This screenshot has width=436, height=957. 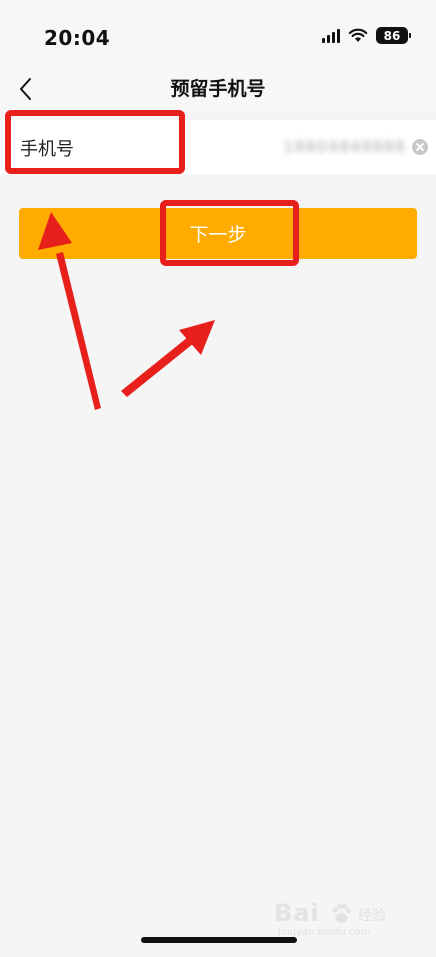 What do you see at coordinates (219, 940) in the screenshot?
I see `home-indicator` at bounding box center [219, 940].